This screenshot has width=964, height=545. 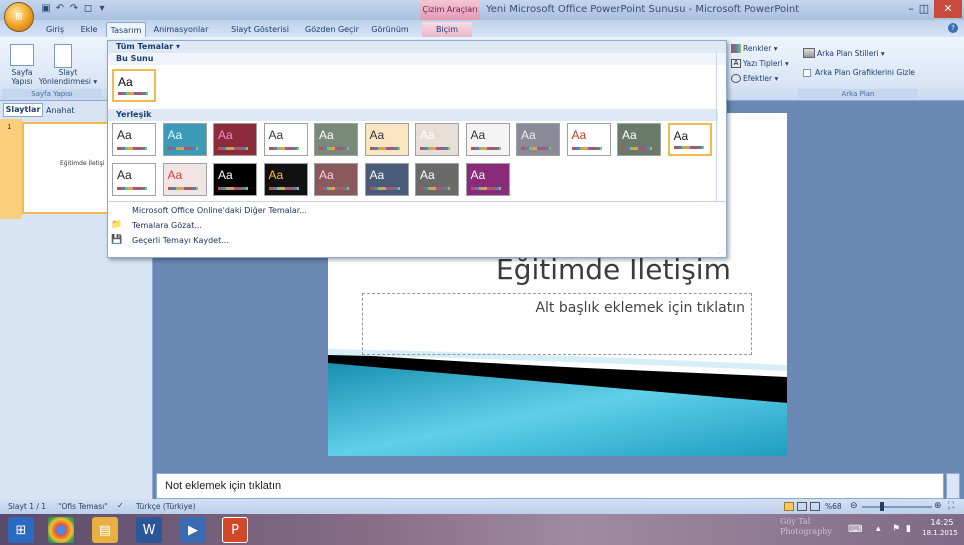 What do you see at coordinates (134, 85) in the screenshot?
I see `theme-thumb-current: Aa` at bounding box center [134, 85].